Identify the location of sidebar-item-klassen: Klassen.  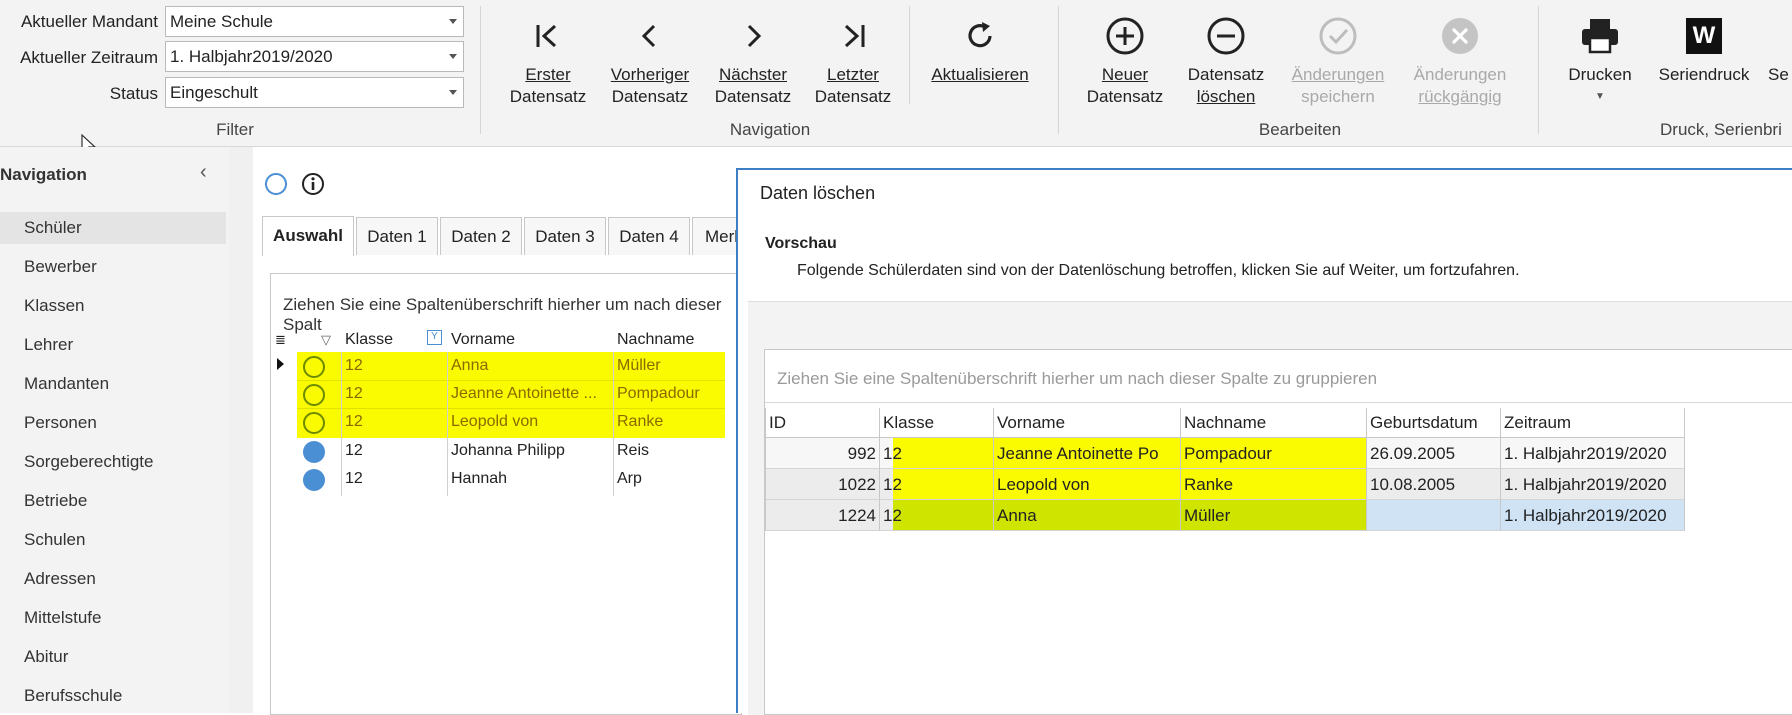
(113, 306).